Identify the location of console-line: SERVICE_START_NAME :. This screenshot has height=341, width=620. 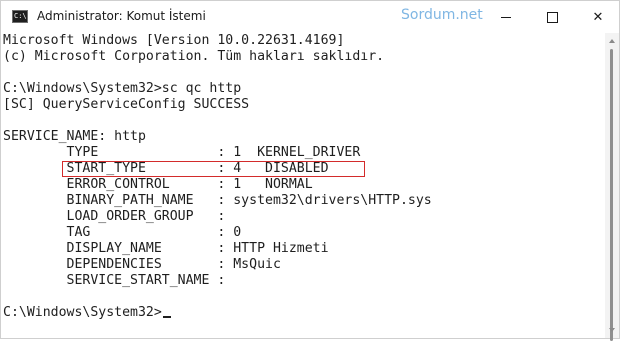
(114, 280).